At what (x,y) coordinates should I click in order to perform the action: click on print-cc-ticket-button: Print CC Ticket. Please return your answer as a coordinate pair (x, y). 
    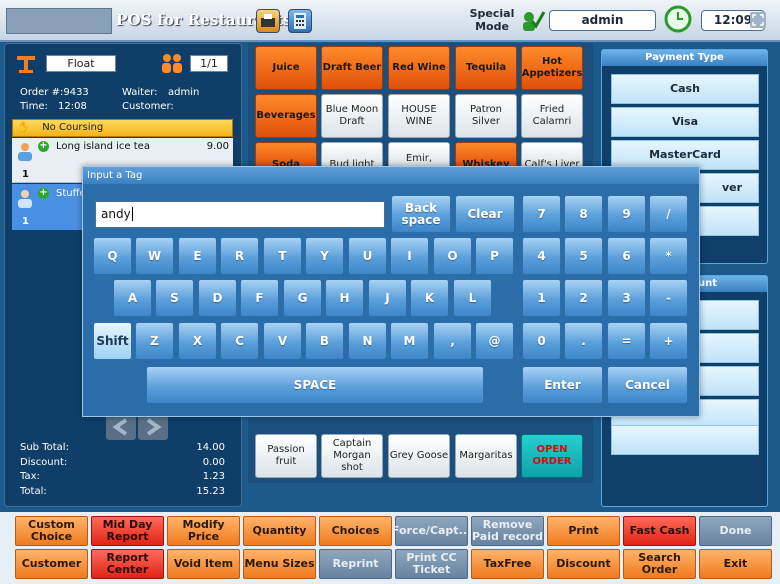
    Looking at the image, I should click on (431, 564).